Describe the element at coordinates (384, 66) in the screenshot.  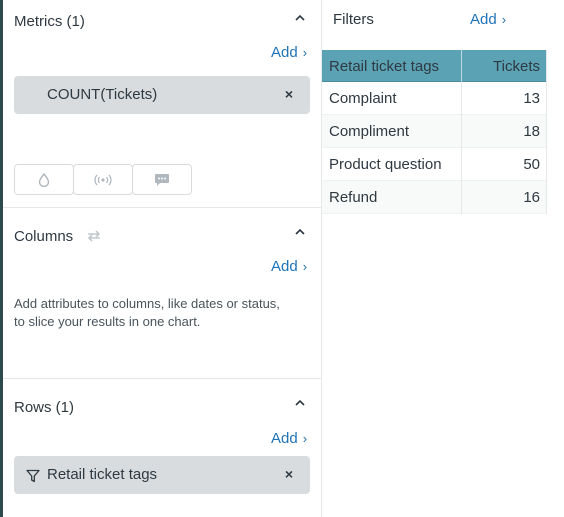
I see `header-tags: Retail ticket tags` at that location.